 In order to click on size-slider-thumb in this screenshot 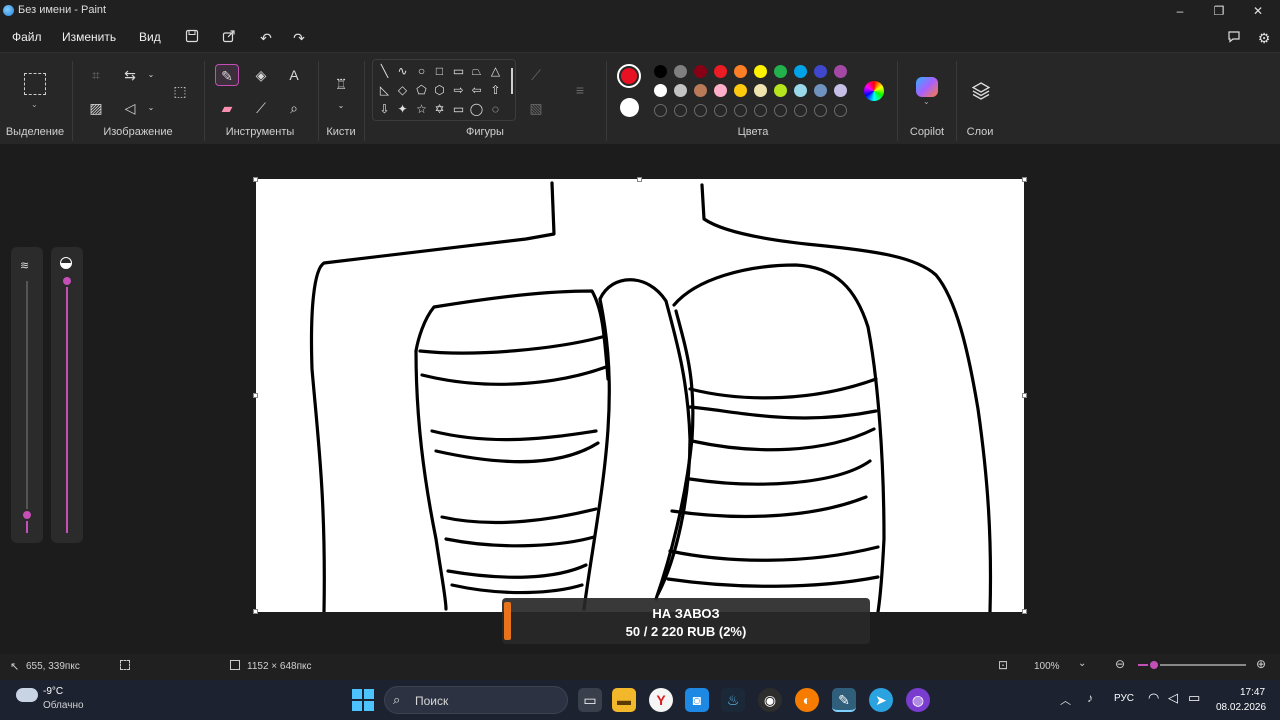, I will do `click(27, 515)`.